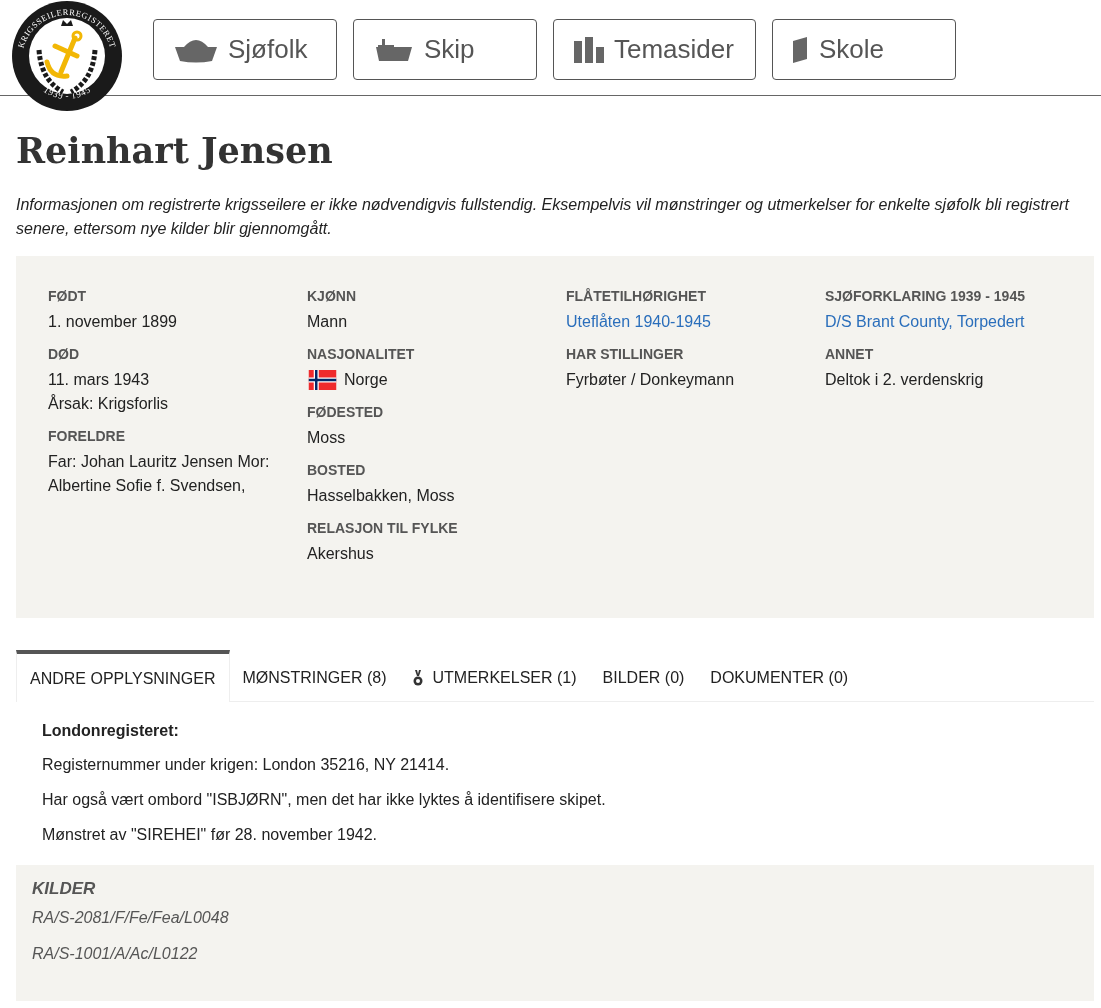 This screenshot has height=1008, width=1101. Describe the element at coordinates (850, 354) in the screenshot. I see `field-label: ANNET` at that location.